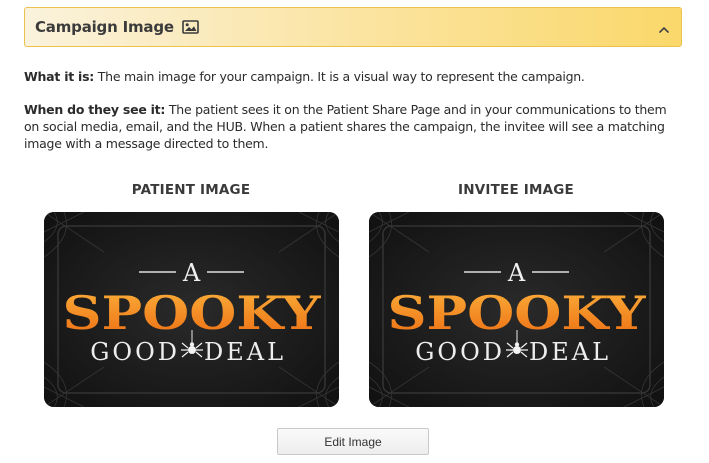 The image size is (709, 463). Describe the element at coordinates (353, 27) in the screenshot. I see `campaign-image-panel-header: Campaign Image` at that location.